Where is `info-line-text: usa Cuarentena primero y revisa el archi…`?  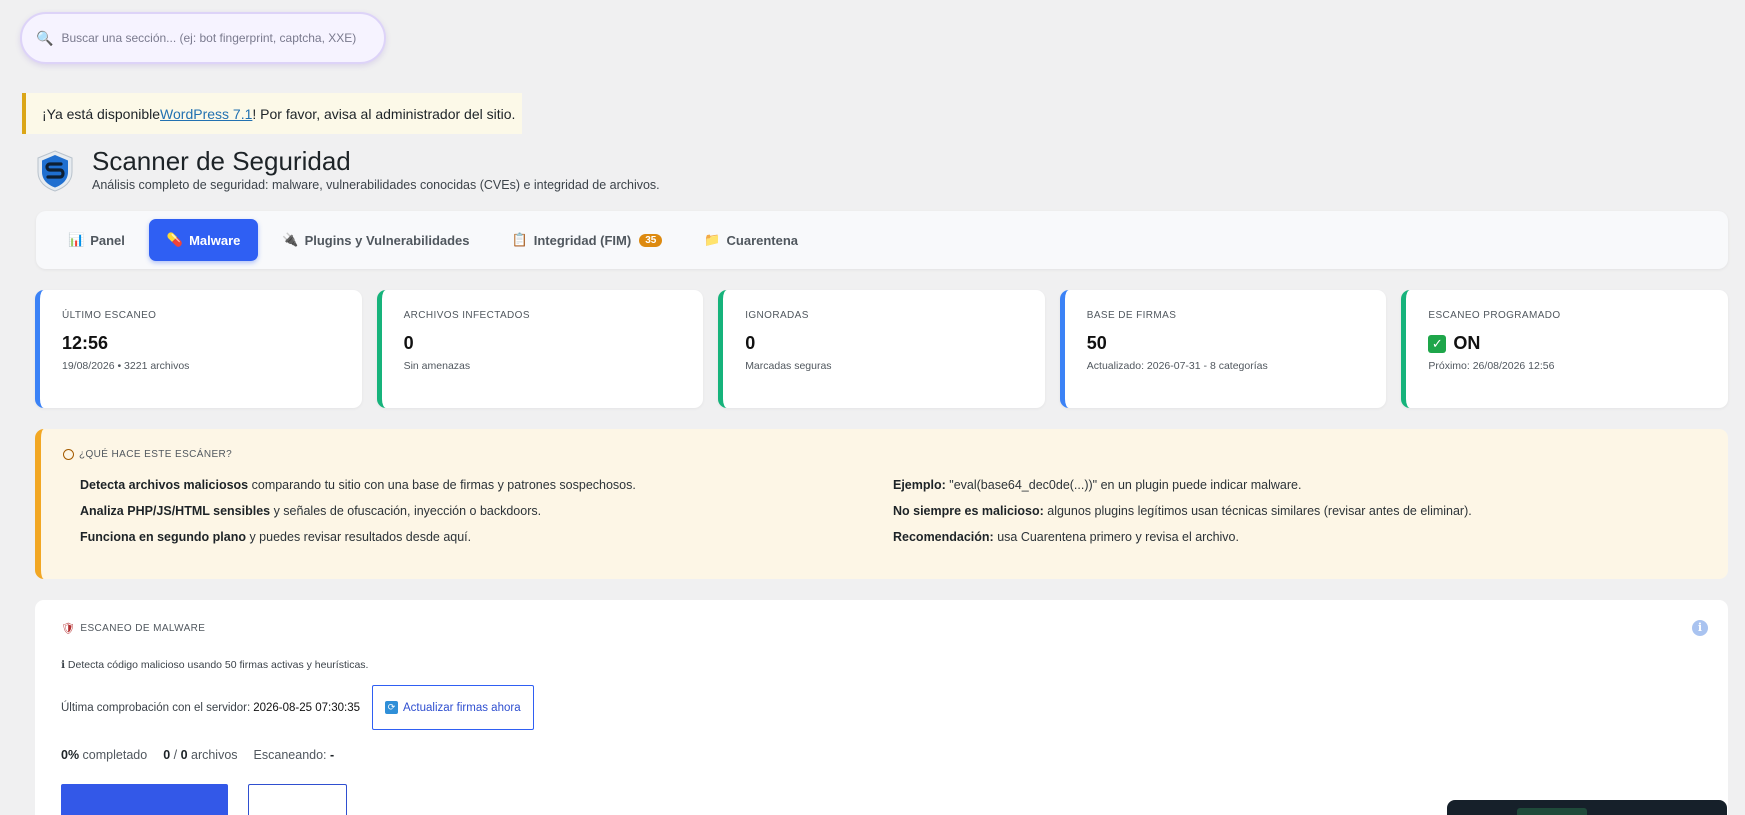
info-line-text: usa Cuarentena primero y revisa el archi… is located at coordinates (1116, 537).